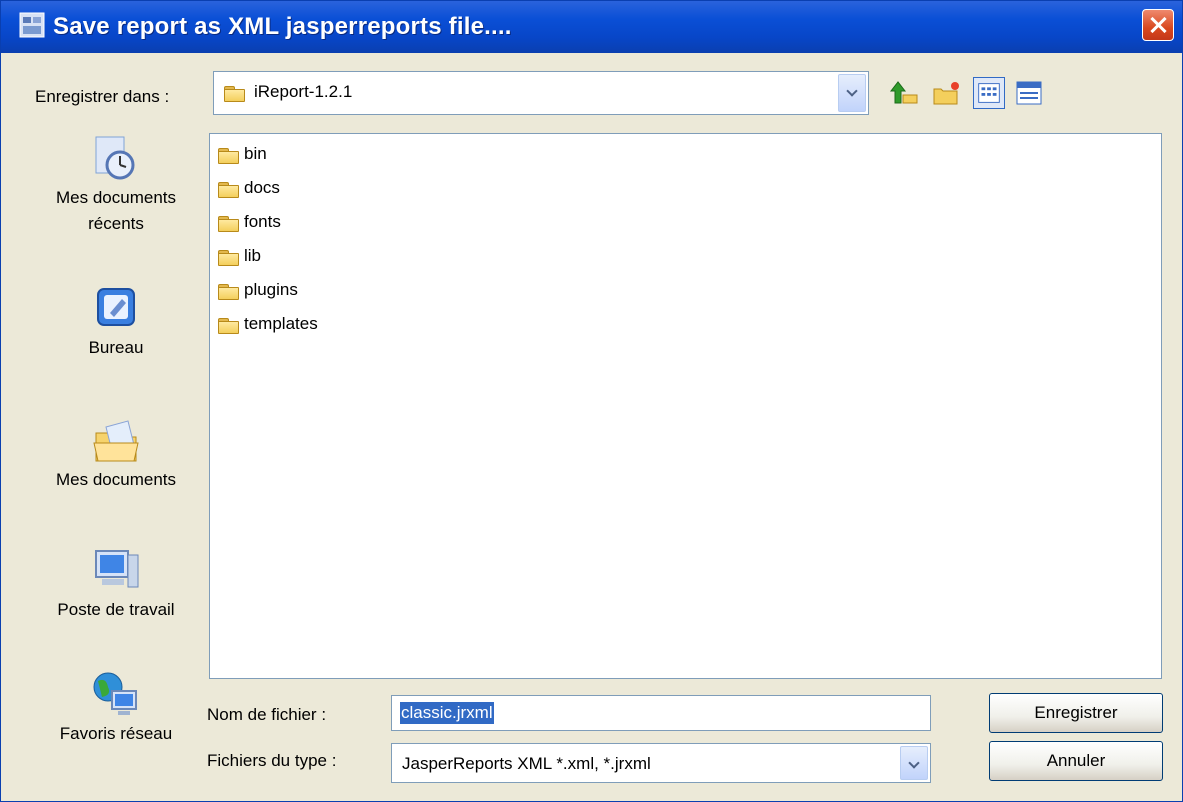 This screenshot has height=802, width=1183. Describe the element at coordinates (32, 25) in the screenshot. I see `jasper-app-icon` at that location.